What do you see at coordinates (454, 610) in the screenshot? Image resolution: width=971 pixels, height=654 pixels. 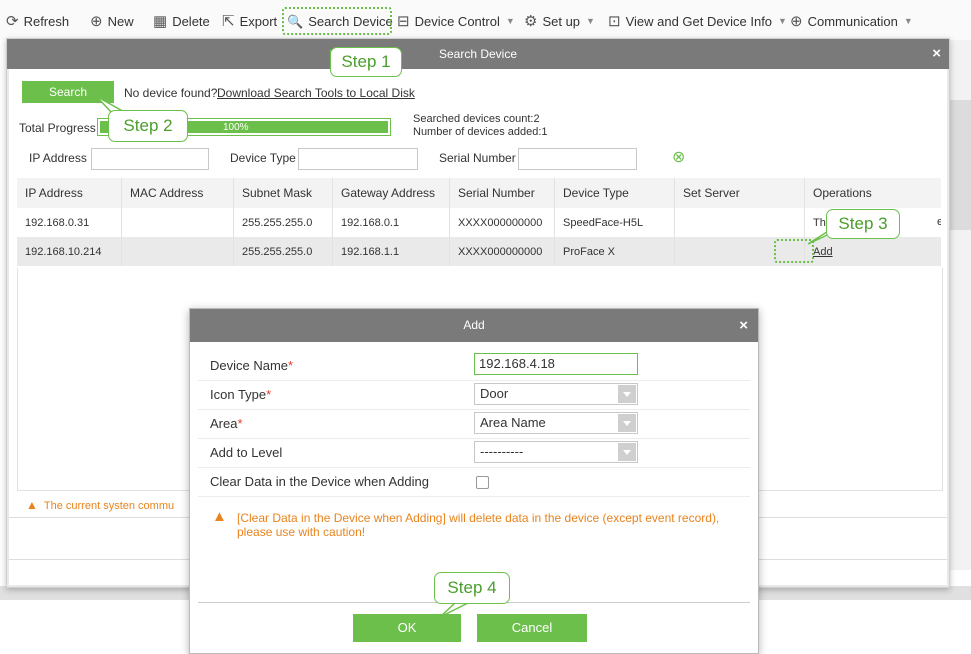 I see `callout-pointer` at bounding box center [454, 610].